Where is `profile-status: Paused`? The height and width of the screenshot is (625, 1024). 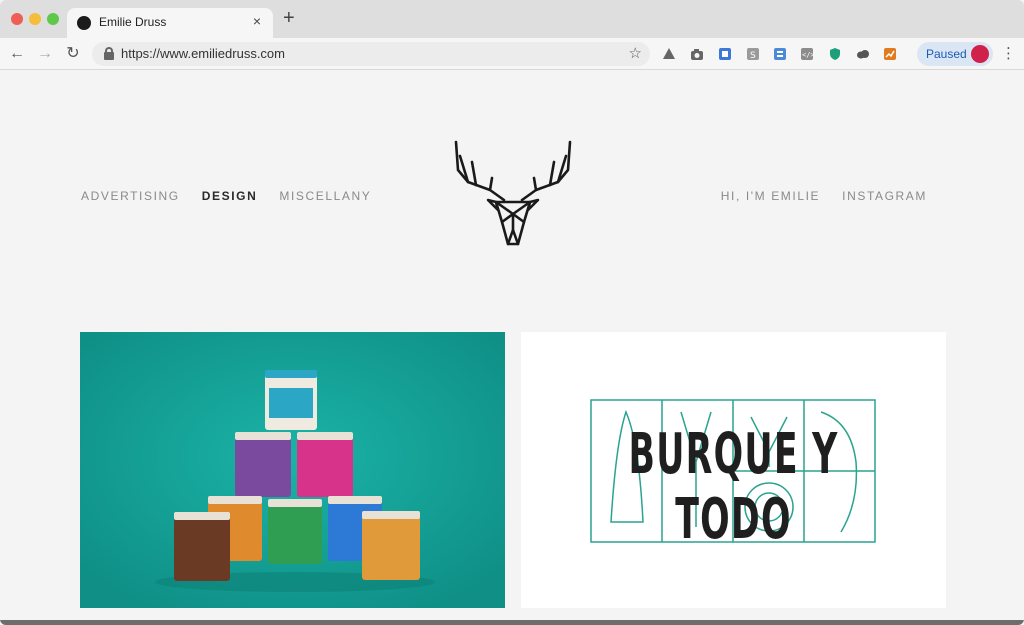 profile-status: Paused is located at coordinates (946, 54).